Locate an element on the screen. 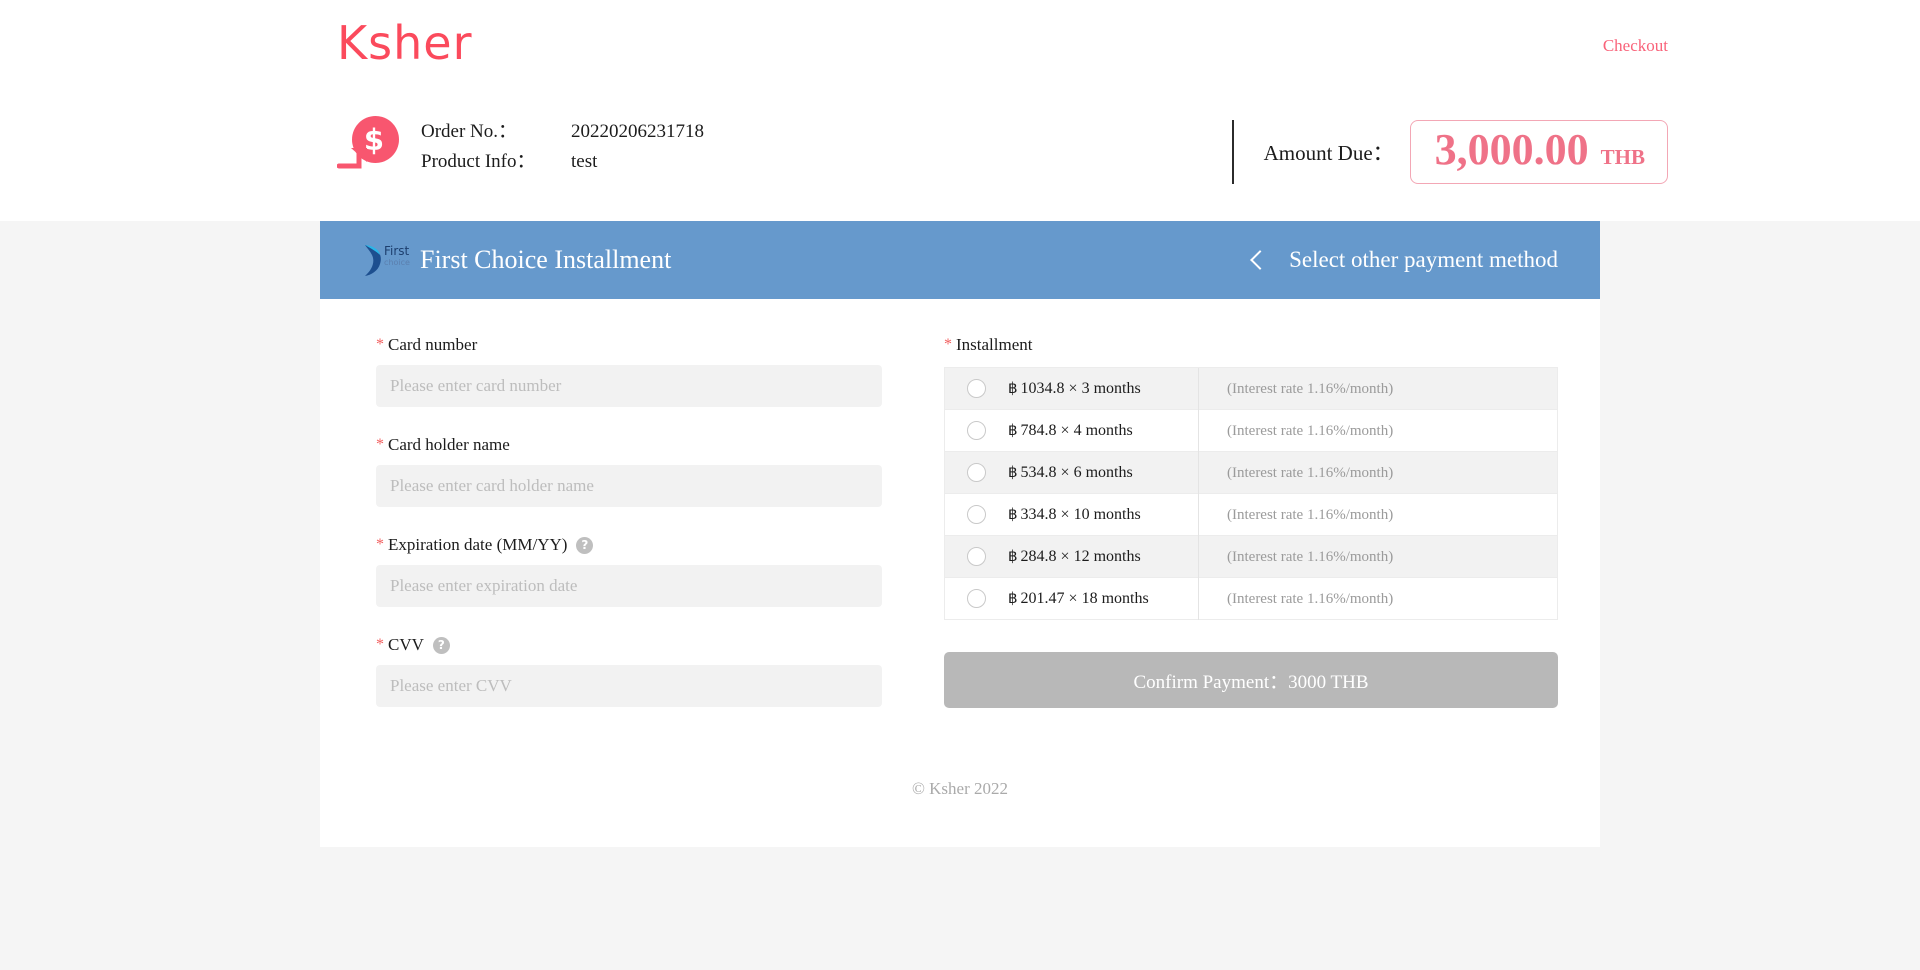 The width and height of the screenshot is (1920, 970). ksher-logo: Ksher is located at coordinates (405, 43).